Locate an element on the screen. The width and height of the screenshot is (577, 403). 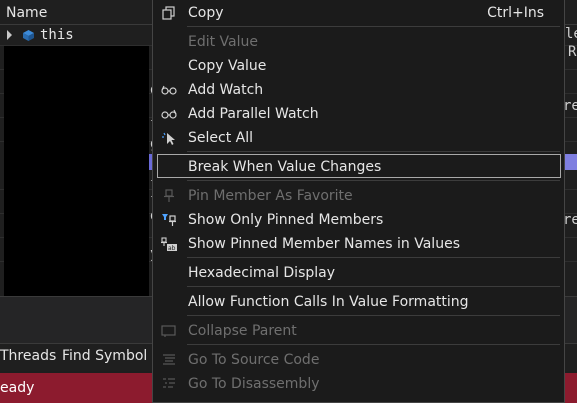
svg-text: ab is located at coordinates (172, 248).